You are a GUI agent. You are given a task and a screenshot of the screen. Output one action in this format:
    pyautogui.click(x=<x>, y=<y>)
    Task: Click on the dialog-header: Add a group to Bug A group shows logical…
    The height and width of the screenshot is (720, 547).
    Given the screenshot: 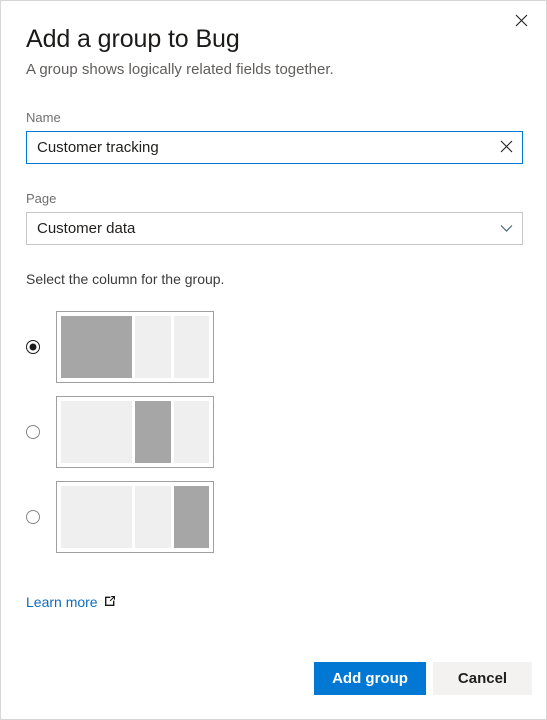 What is the action you would take?
    pyautogui.click(x=273, y=52)
    